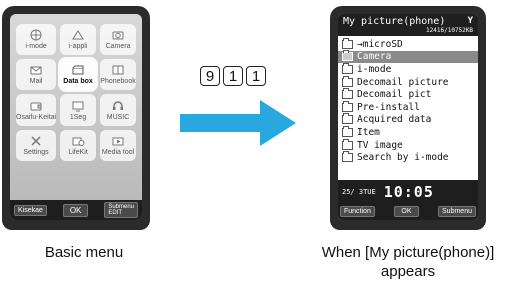 This screenshot has width=520, height=284. Describe the element at coordinates (78, 35) in the screenshot. I see `appli-icon` at that location.